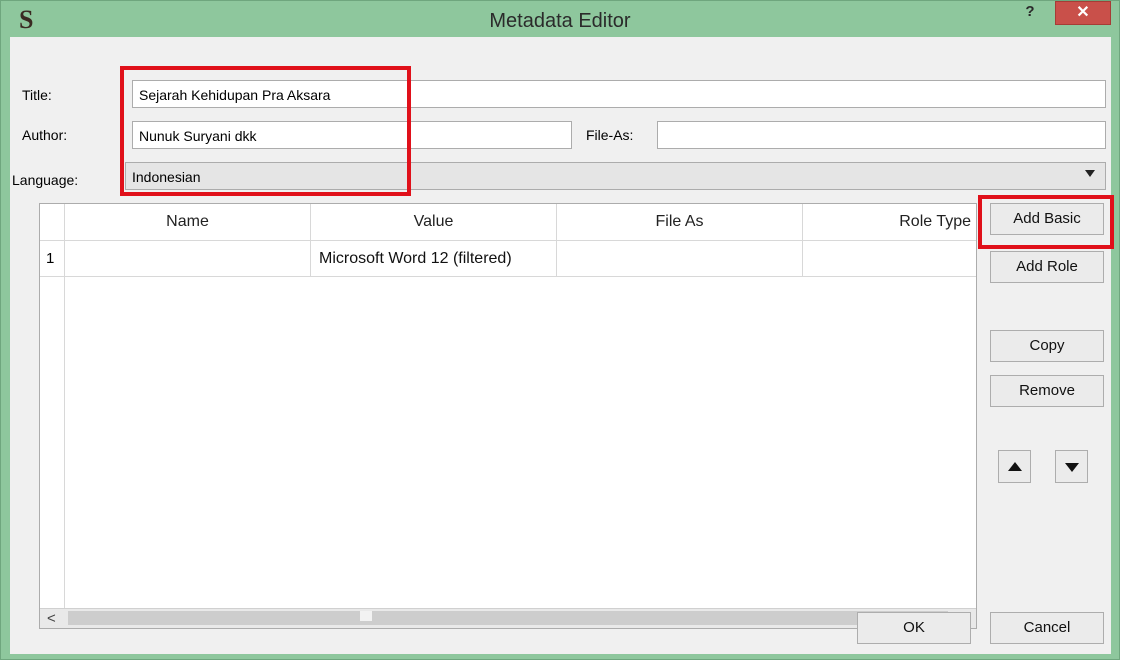  I want to click on author-label: Author:, so click(45, 135).